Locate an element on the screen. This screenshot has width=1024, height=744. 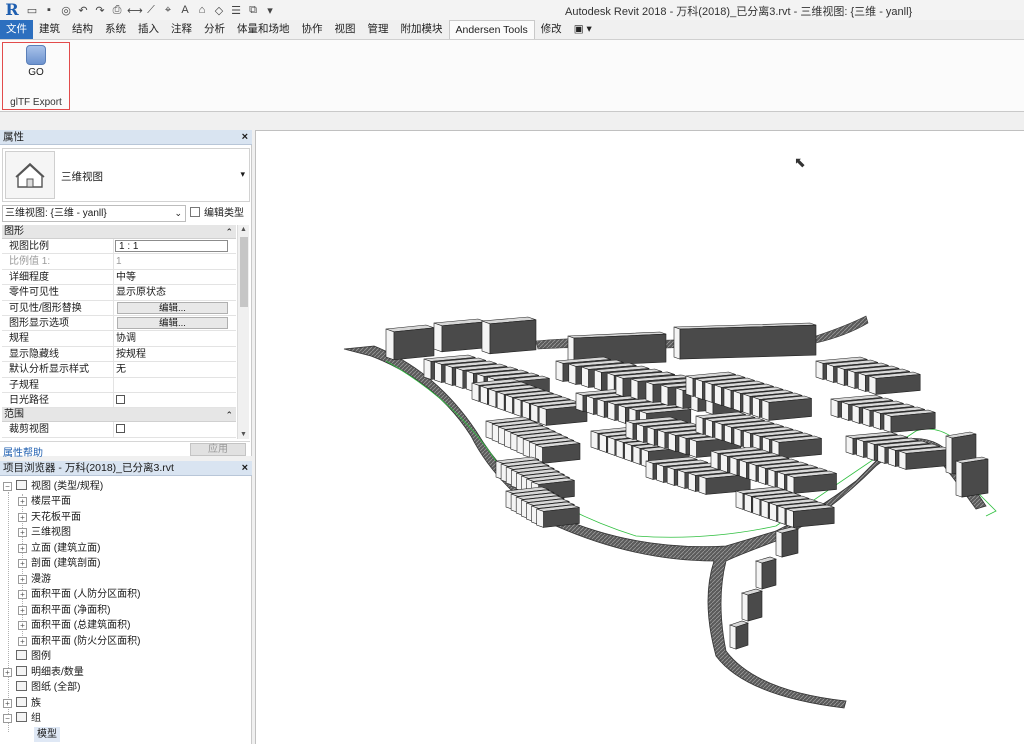
tree-item-area-plan-gross: + 面积平面 (总建筑面积) is located at coordinates (74, 625).